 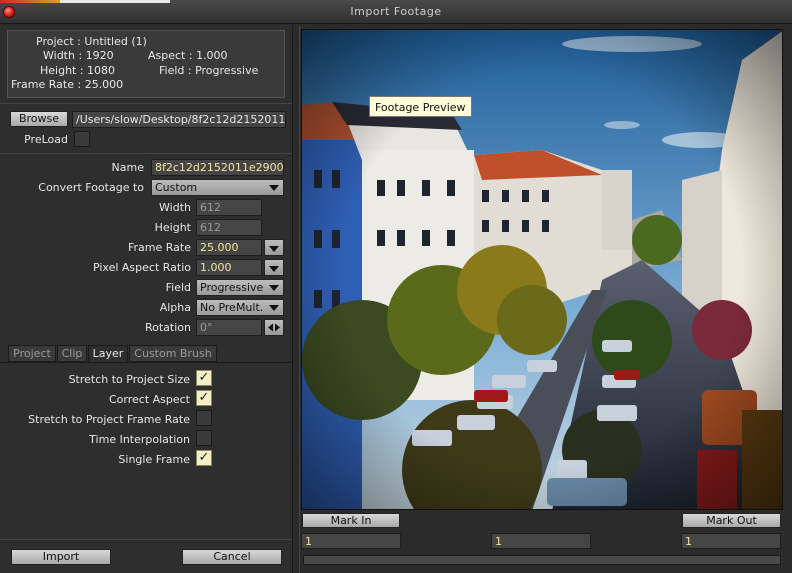 What do you see at coordinates (172, 227) in the screenshot?
I see `height-label: Height` at bounding box center [172, 227].